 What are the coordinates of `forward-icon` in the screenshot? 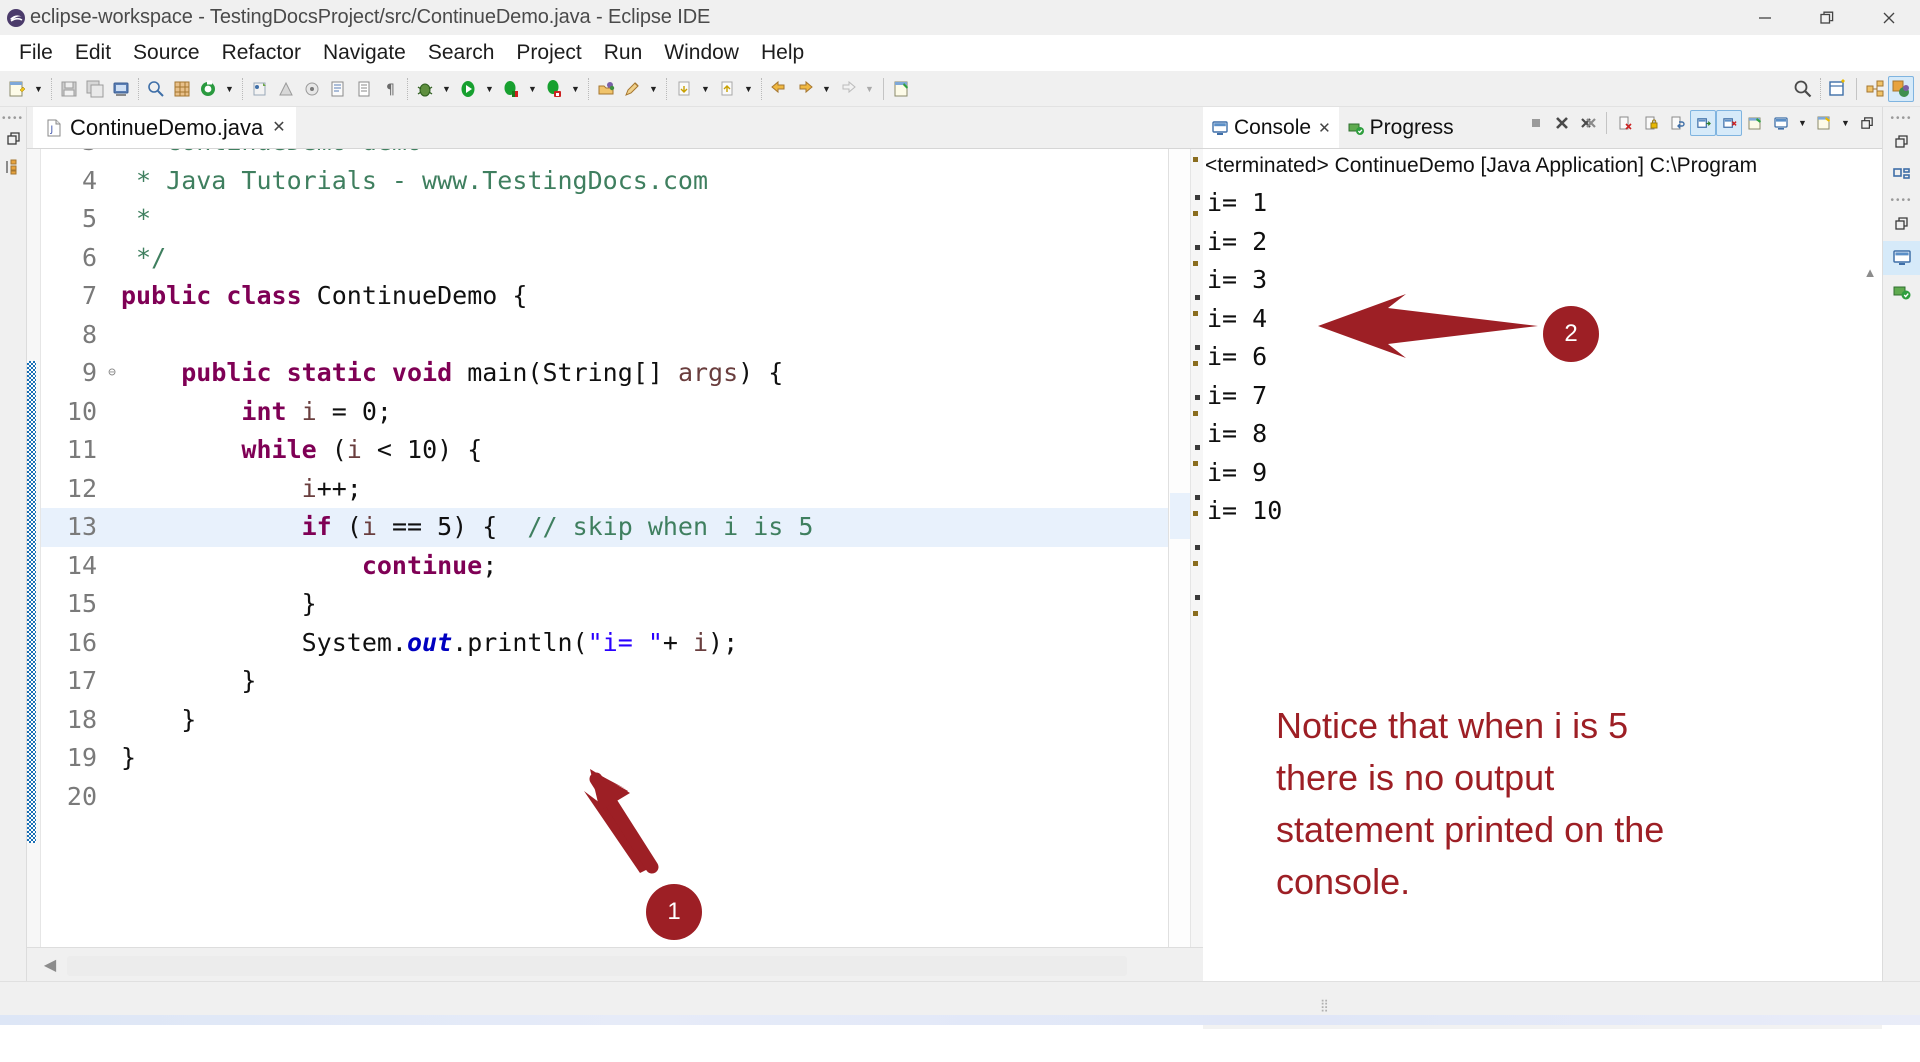 It's located at (805, 89).